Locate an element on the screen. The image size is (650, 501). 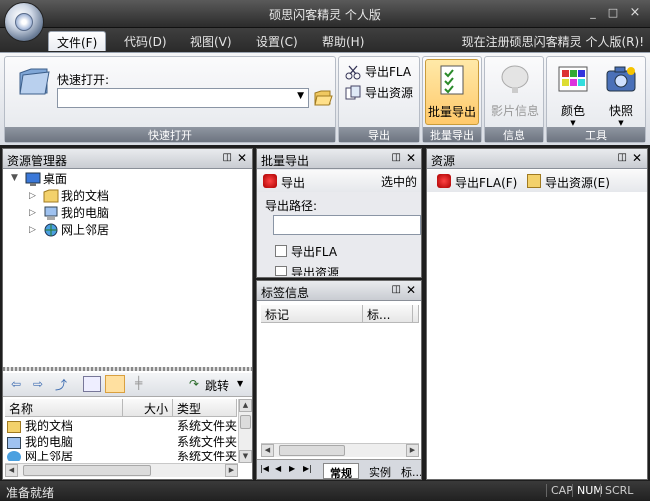
res-export-fla-button: 导出FLA(F) is located at coordinates (486, 182).